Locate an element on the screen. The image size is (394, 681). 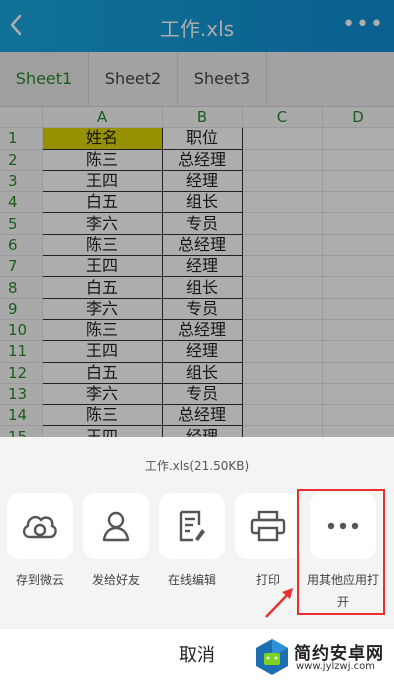
edit-online-button: 在线编辑 is located at coordinates (192, 542).